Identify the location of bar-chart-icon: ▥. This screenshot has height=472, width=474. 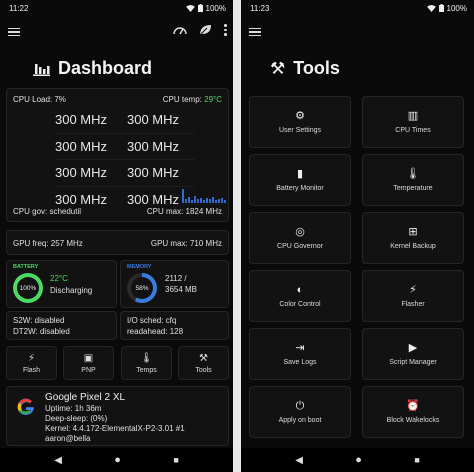
(413, 115).